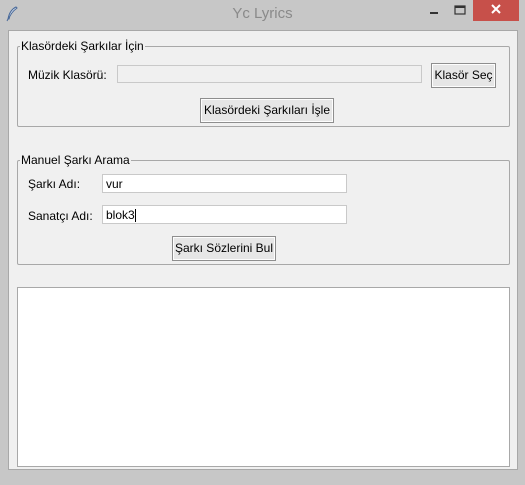 This screenshot has width=525, height=485. Describe the element at coordinates (262, 15) in the screenshot. I see `title-bar: Yc Lyrics` at that location.